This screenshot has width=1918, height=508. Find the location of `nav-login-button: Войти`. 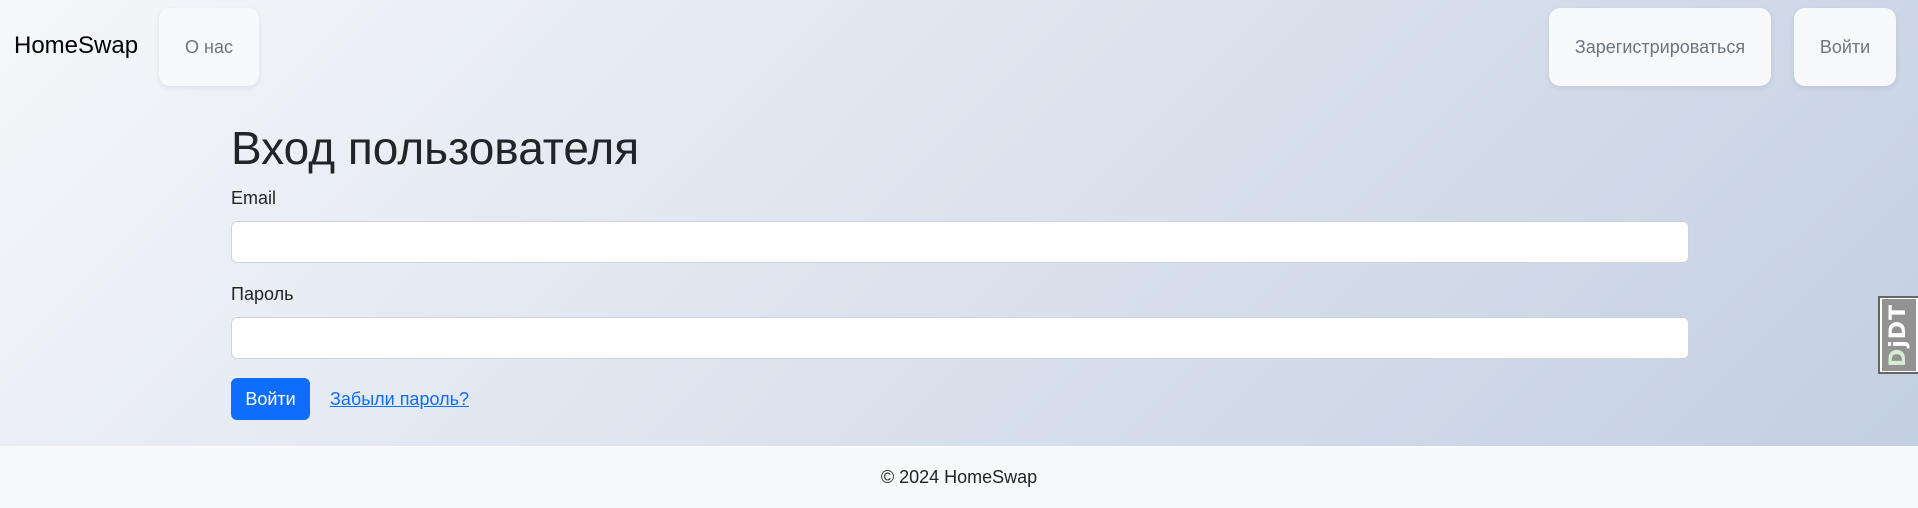

nav-login-button: Войти is located at coordinates (1845, 47).